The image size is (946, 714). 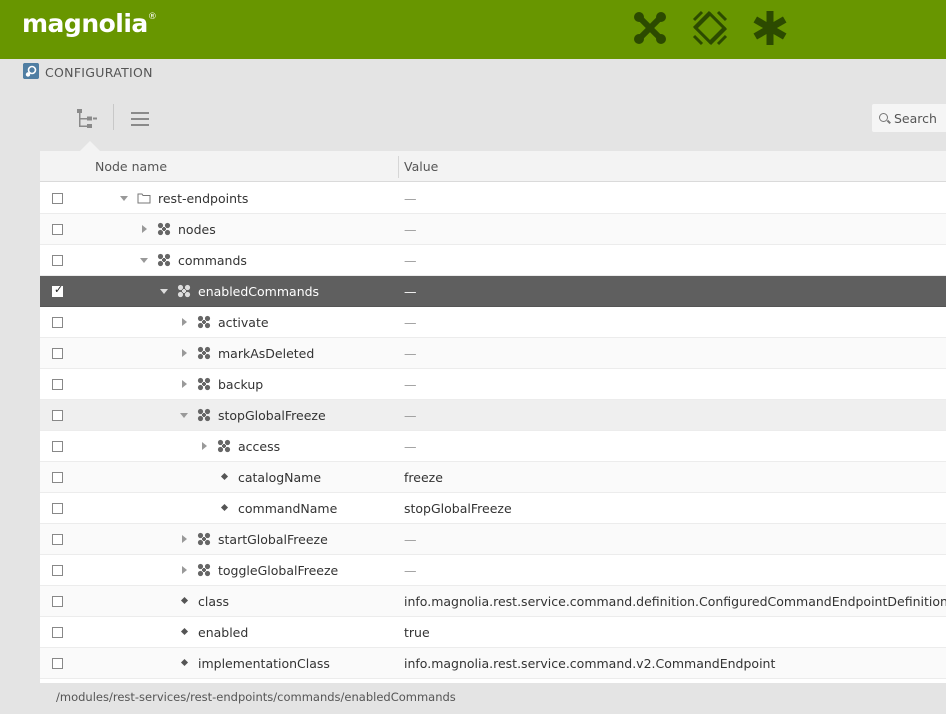 What do you see at coordinates (493, 260) in the screenshot?
I see `table-row: commands —` at bounding box center [493, 260].